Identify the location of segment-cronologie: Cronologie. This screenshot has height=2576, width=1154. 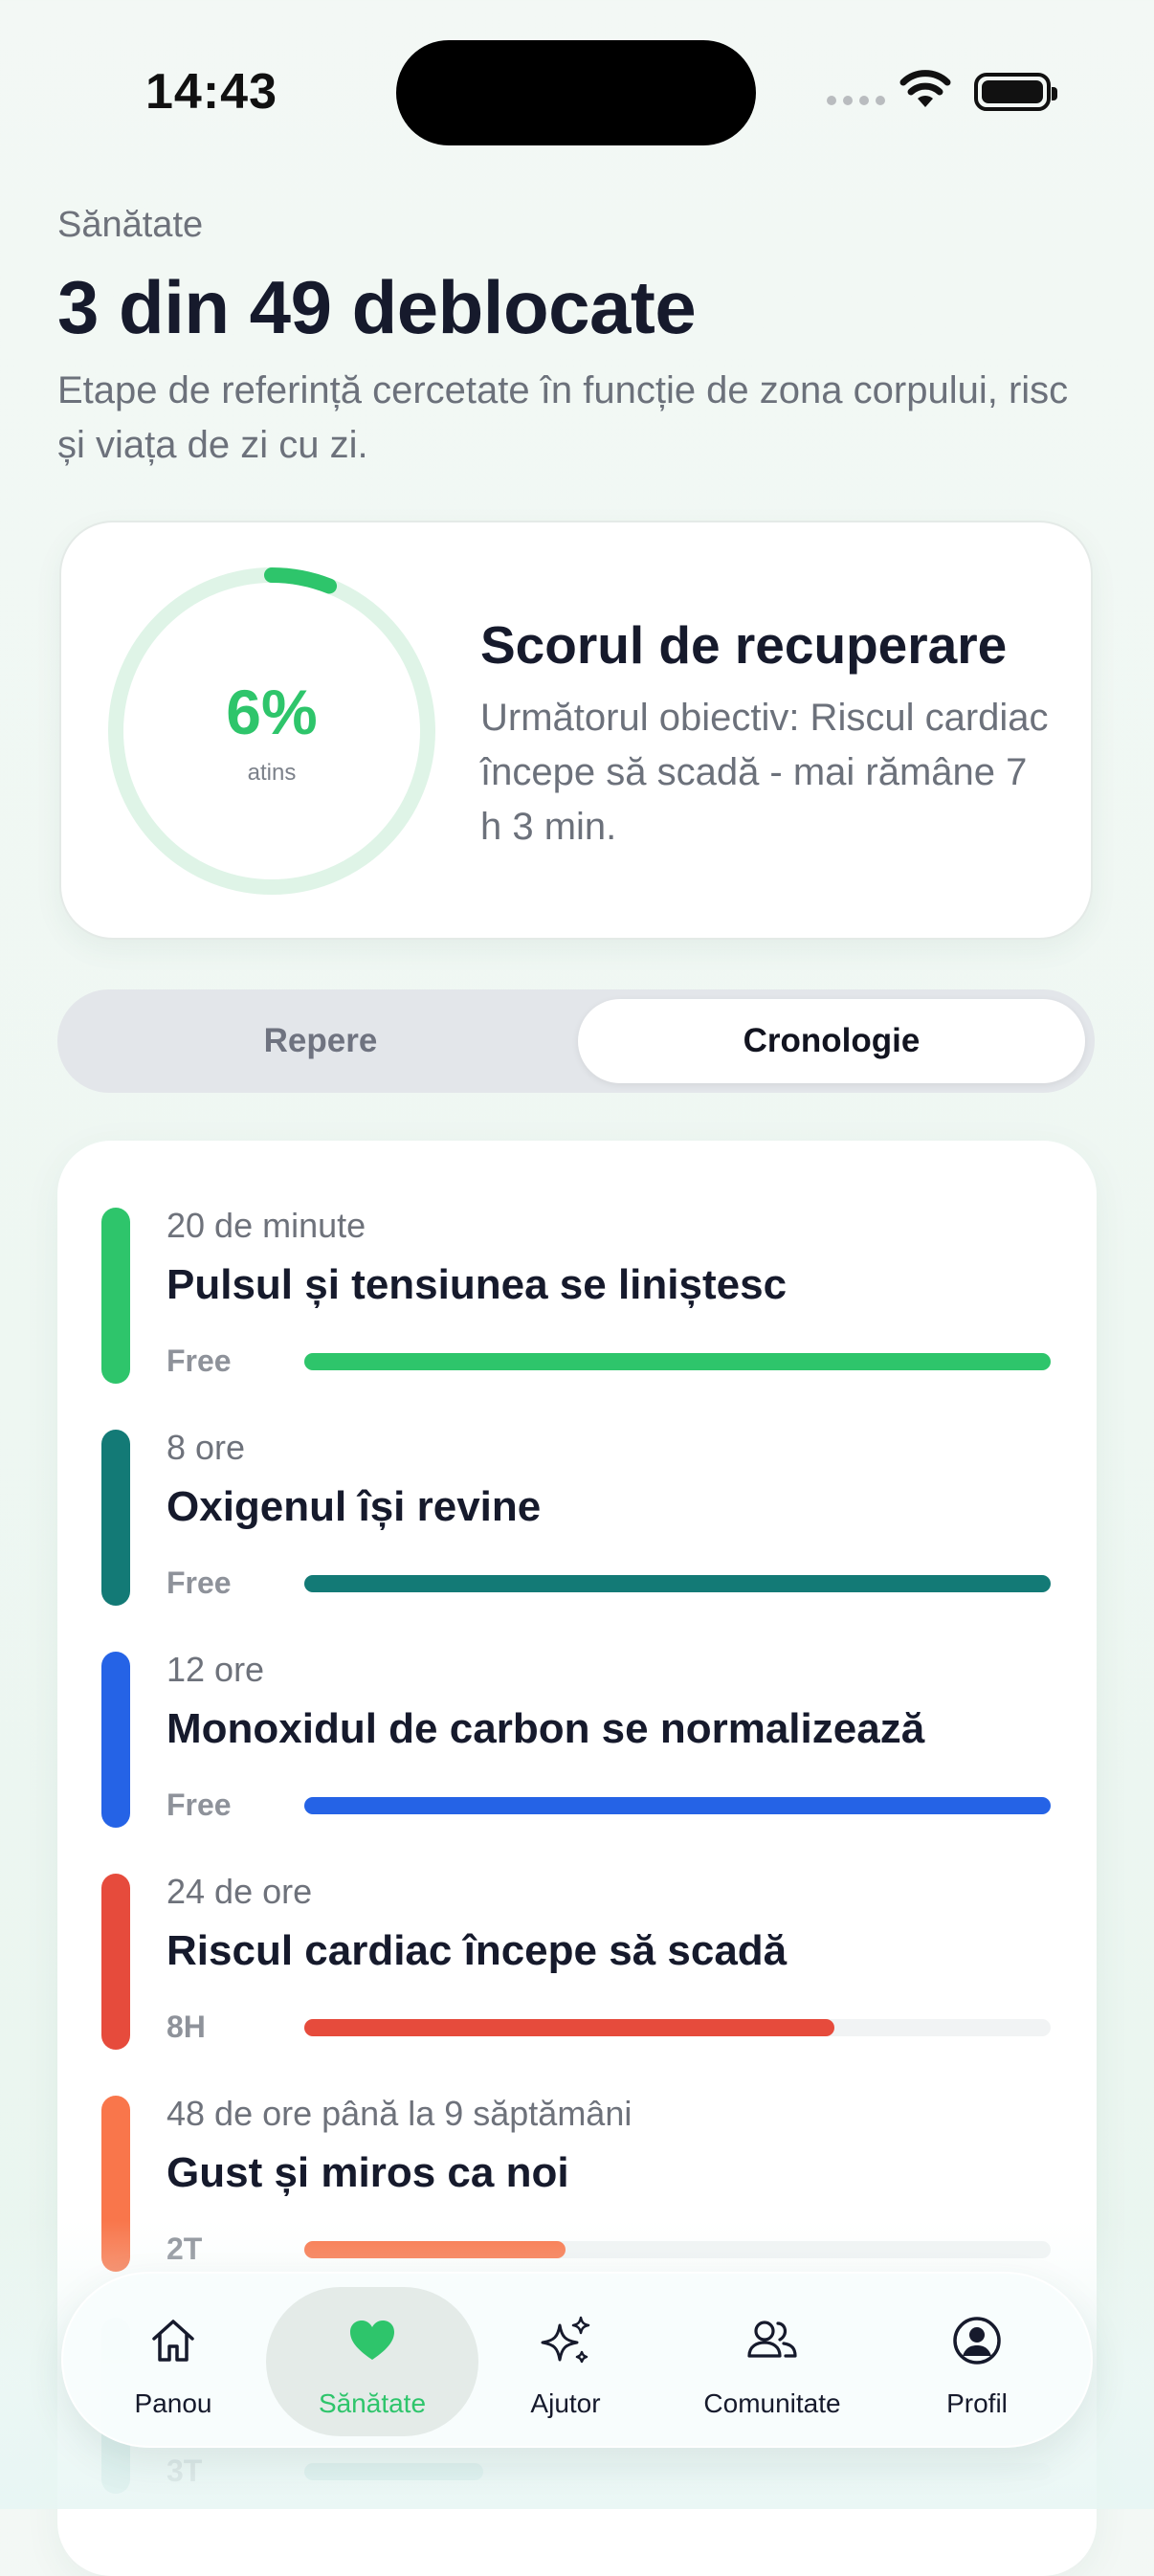
(831, 1041).